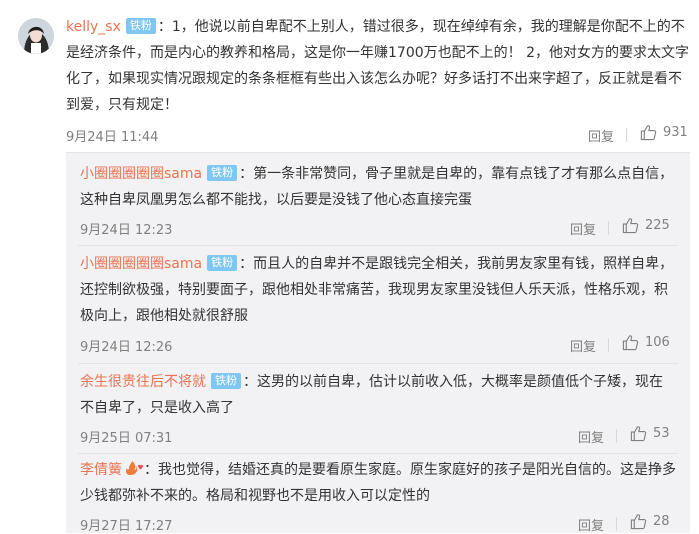 The image size is (699, 534). What do you see at coordinates (675, 132) in the screenshot?
I see `like-count: 931` at bounding box center [675, 132].